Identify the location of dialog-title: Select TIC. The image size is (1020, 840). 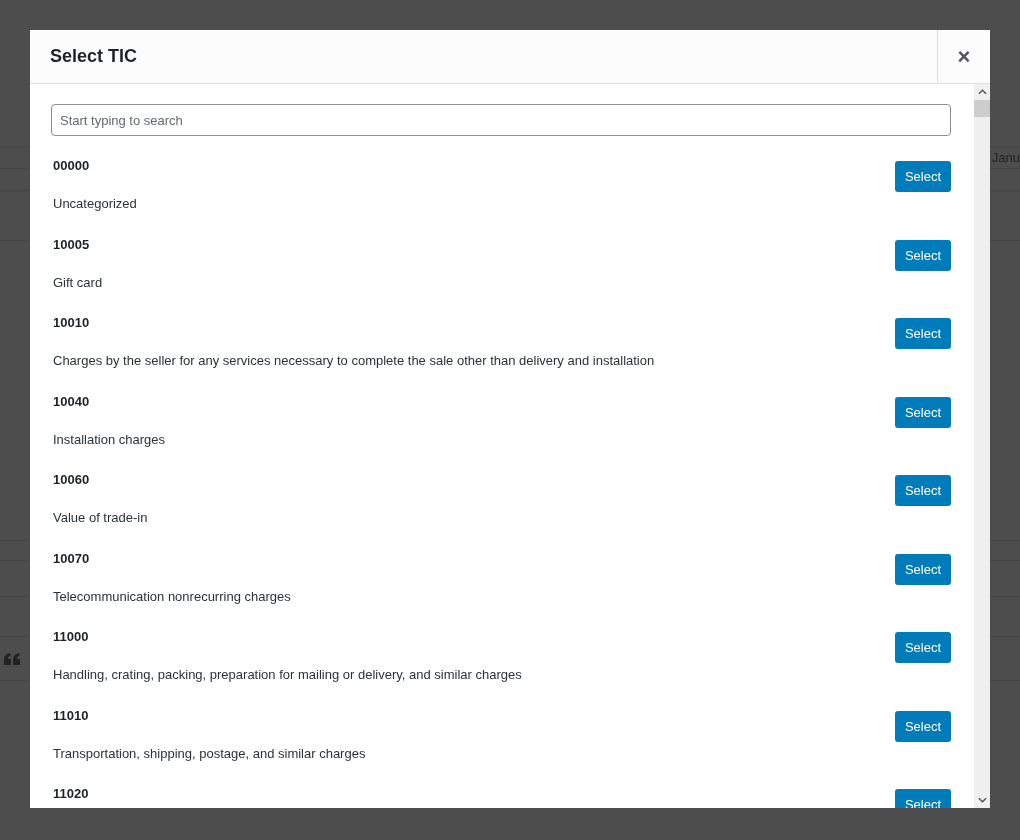
(94, 56).